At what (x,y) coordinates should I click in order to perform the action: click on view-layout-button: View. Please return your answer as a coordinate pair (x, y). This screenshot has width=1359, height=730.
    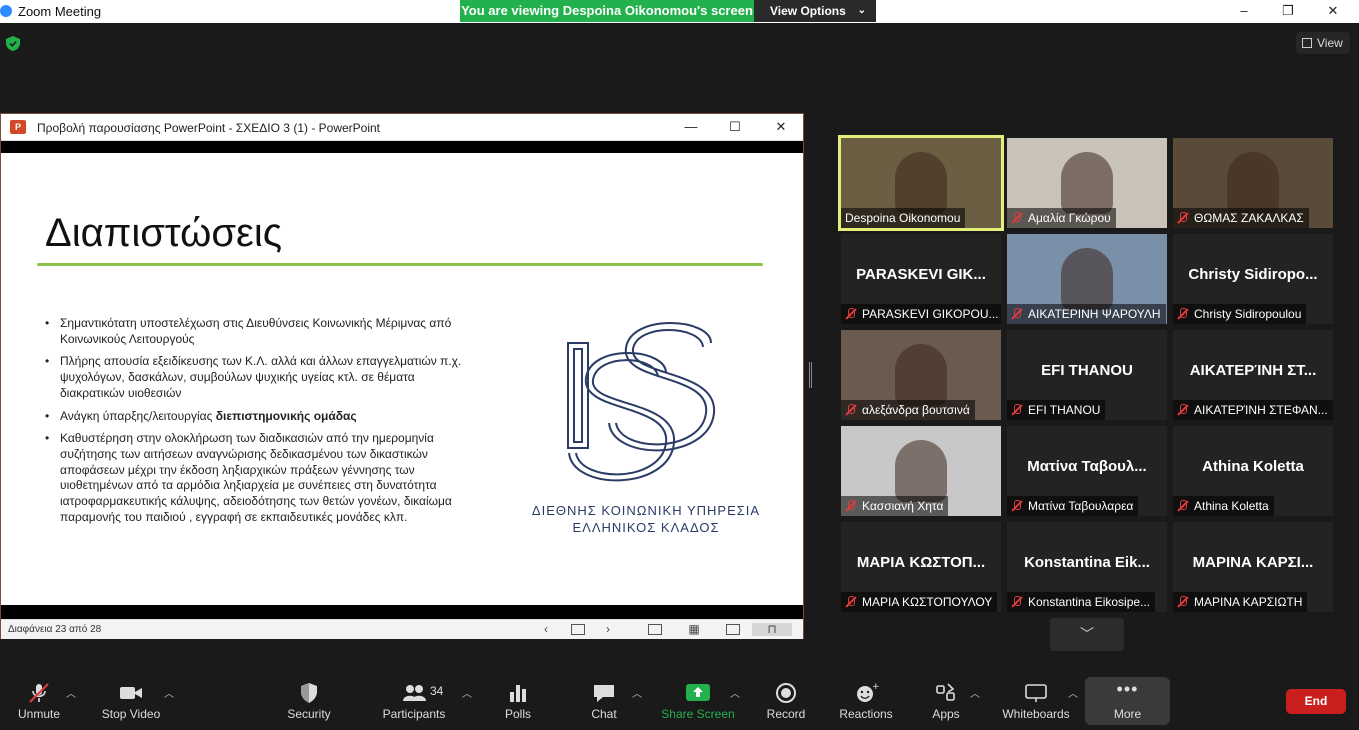
    Looking at the image, I should click on (1323, 43).